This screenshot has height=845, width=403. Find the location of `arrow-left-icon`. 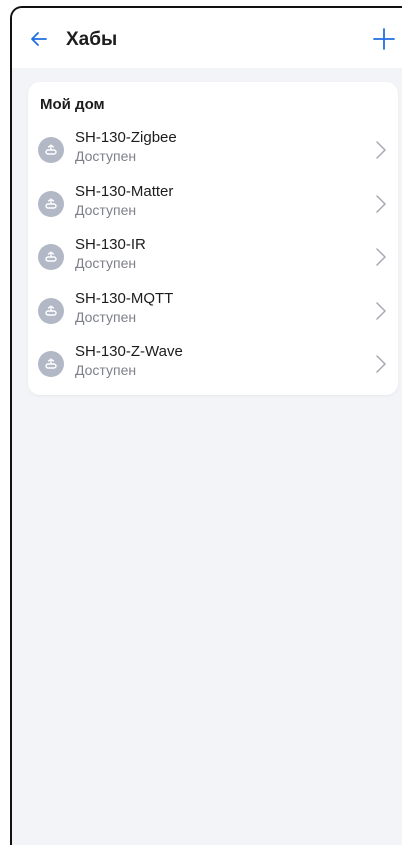

arrow-left-icon is located at coordinates (39, 39).